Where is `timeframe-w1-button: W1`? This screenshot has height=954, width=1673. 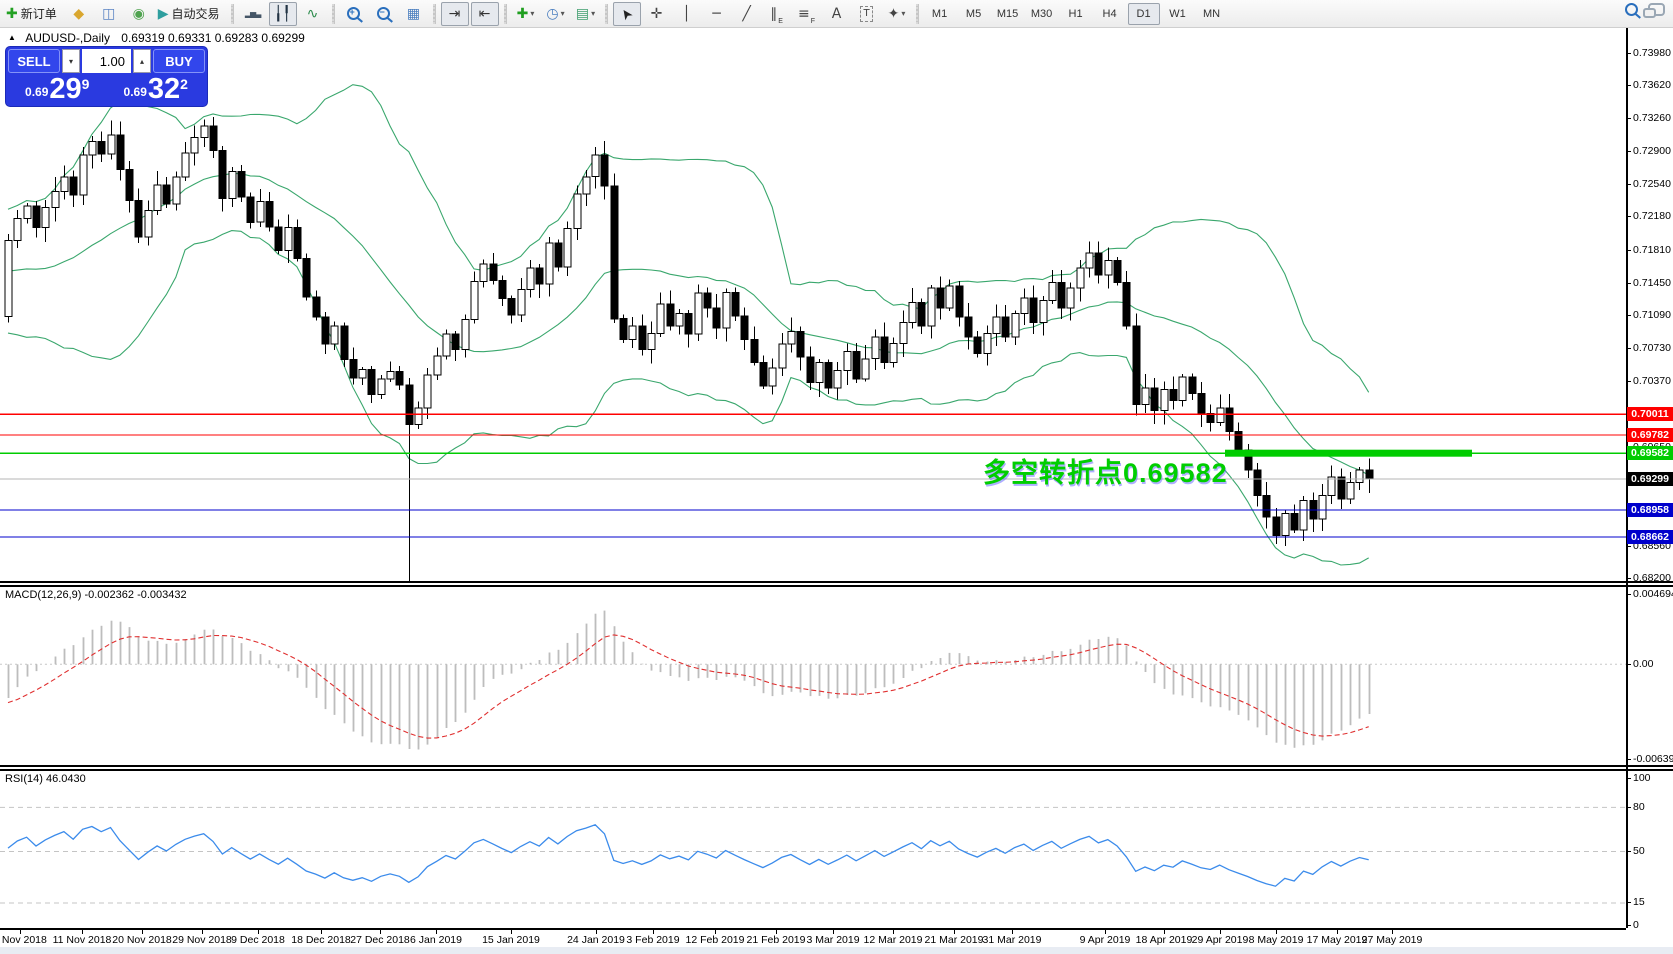 timeframe-w1-button: W1 is located at coordinates (1178, 14).